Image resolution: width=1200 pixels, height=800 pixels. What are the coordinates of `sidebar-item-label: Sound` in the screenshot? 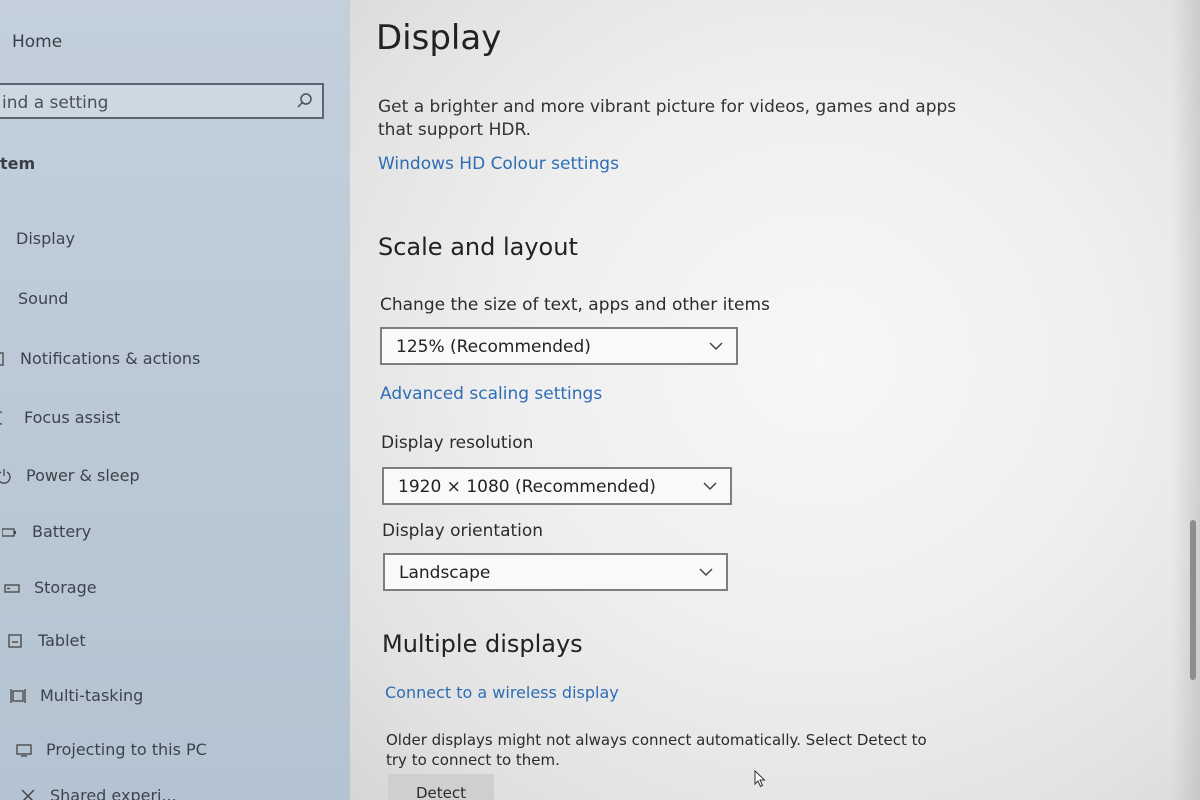 It's located at (43, 298).